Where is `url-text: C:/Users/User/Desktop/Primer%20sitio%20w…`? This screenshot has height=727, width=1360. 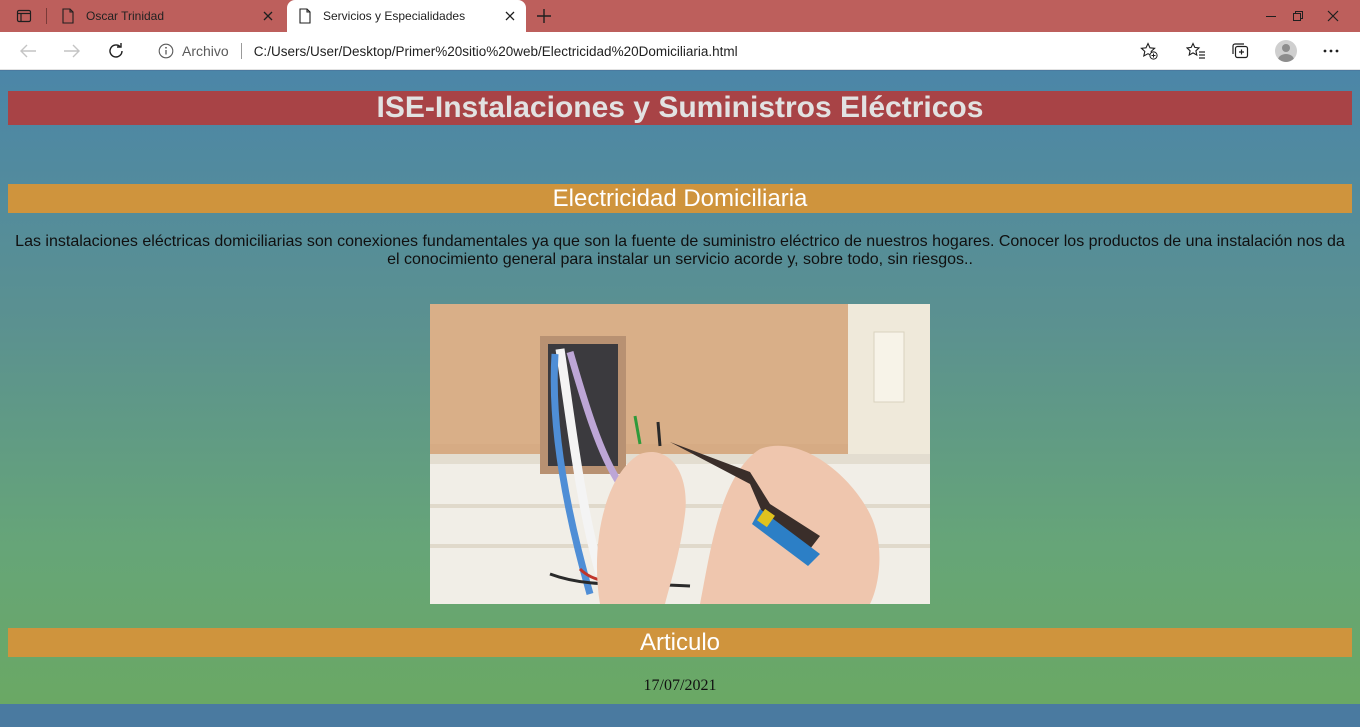 url-text: C:/Users/User/Desktop/Primer%20sitio%20w… is located at coordinates (496, 51).